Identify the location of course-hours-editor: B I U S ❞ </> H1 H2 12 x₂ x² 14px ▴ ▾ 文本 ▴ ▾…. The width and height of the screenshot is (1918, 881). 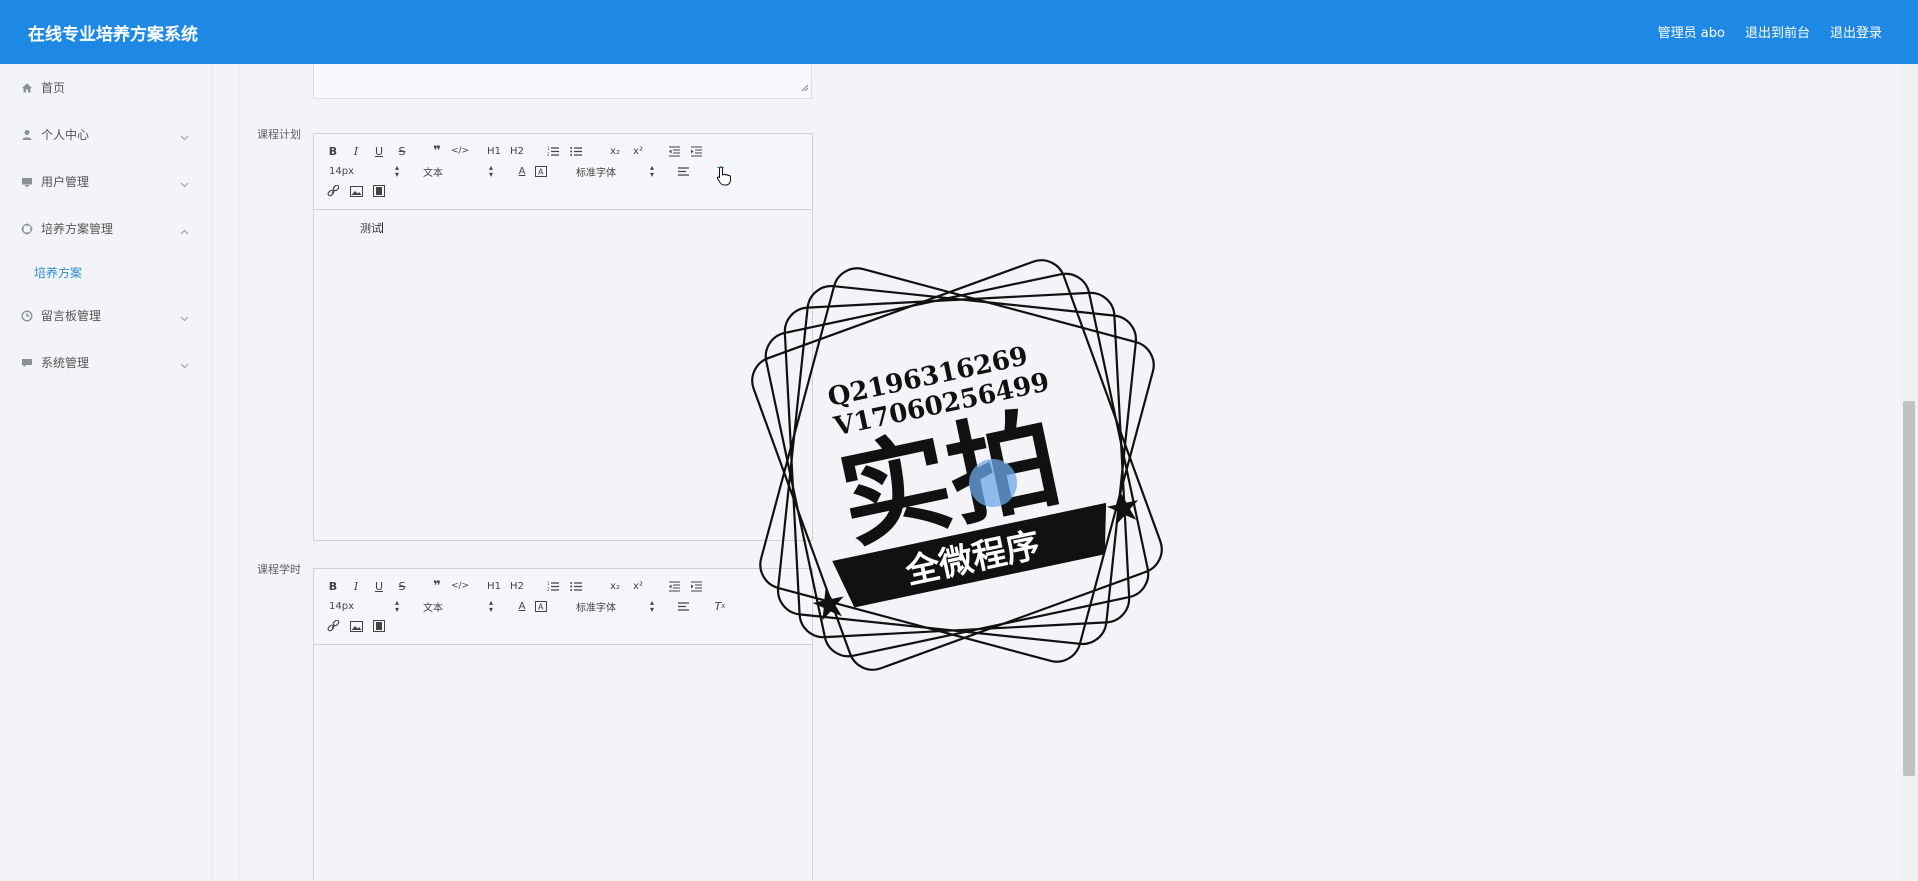
(563, 724).